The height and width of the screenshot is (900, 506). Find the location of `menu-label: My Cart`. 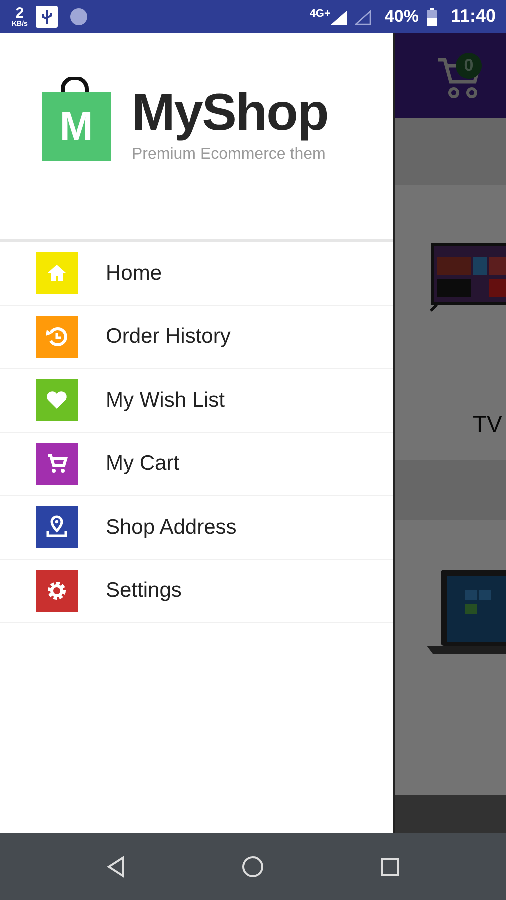

menu-label: My Cart is located at coordinates (143, 464).